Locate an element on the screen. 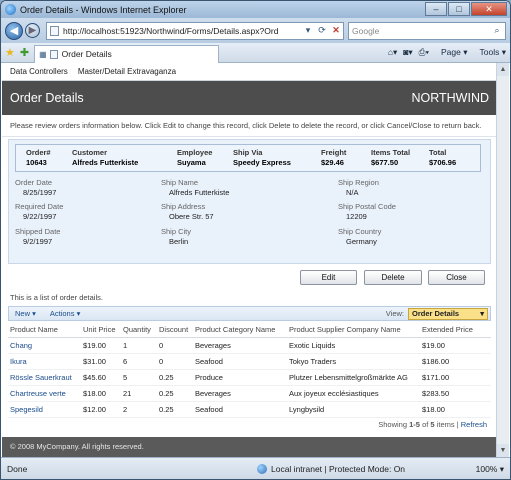 The height and width of the screenshot is (480, 511). column-header: Extended Price is located at coordinates (455, 330).